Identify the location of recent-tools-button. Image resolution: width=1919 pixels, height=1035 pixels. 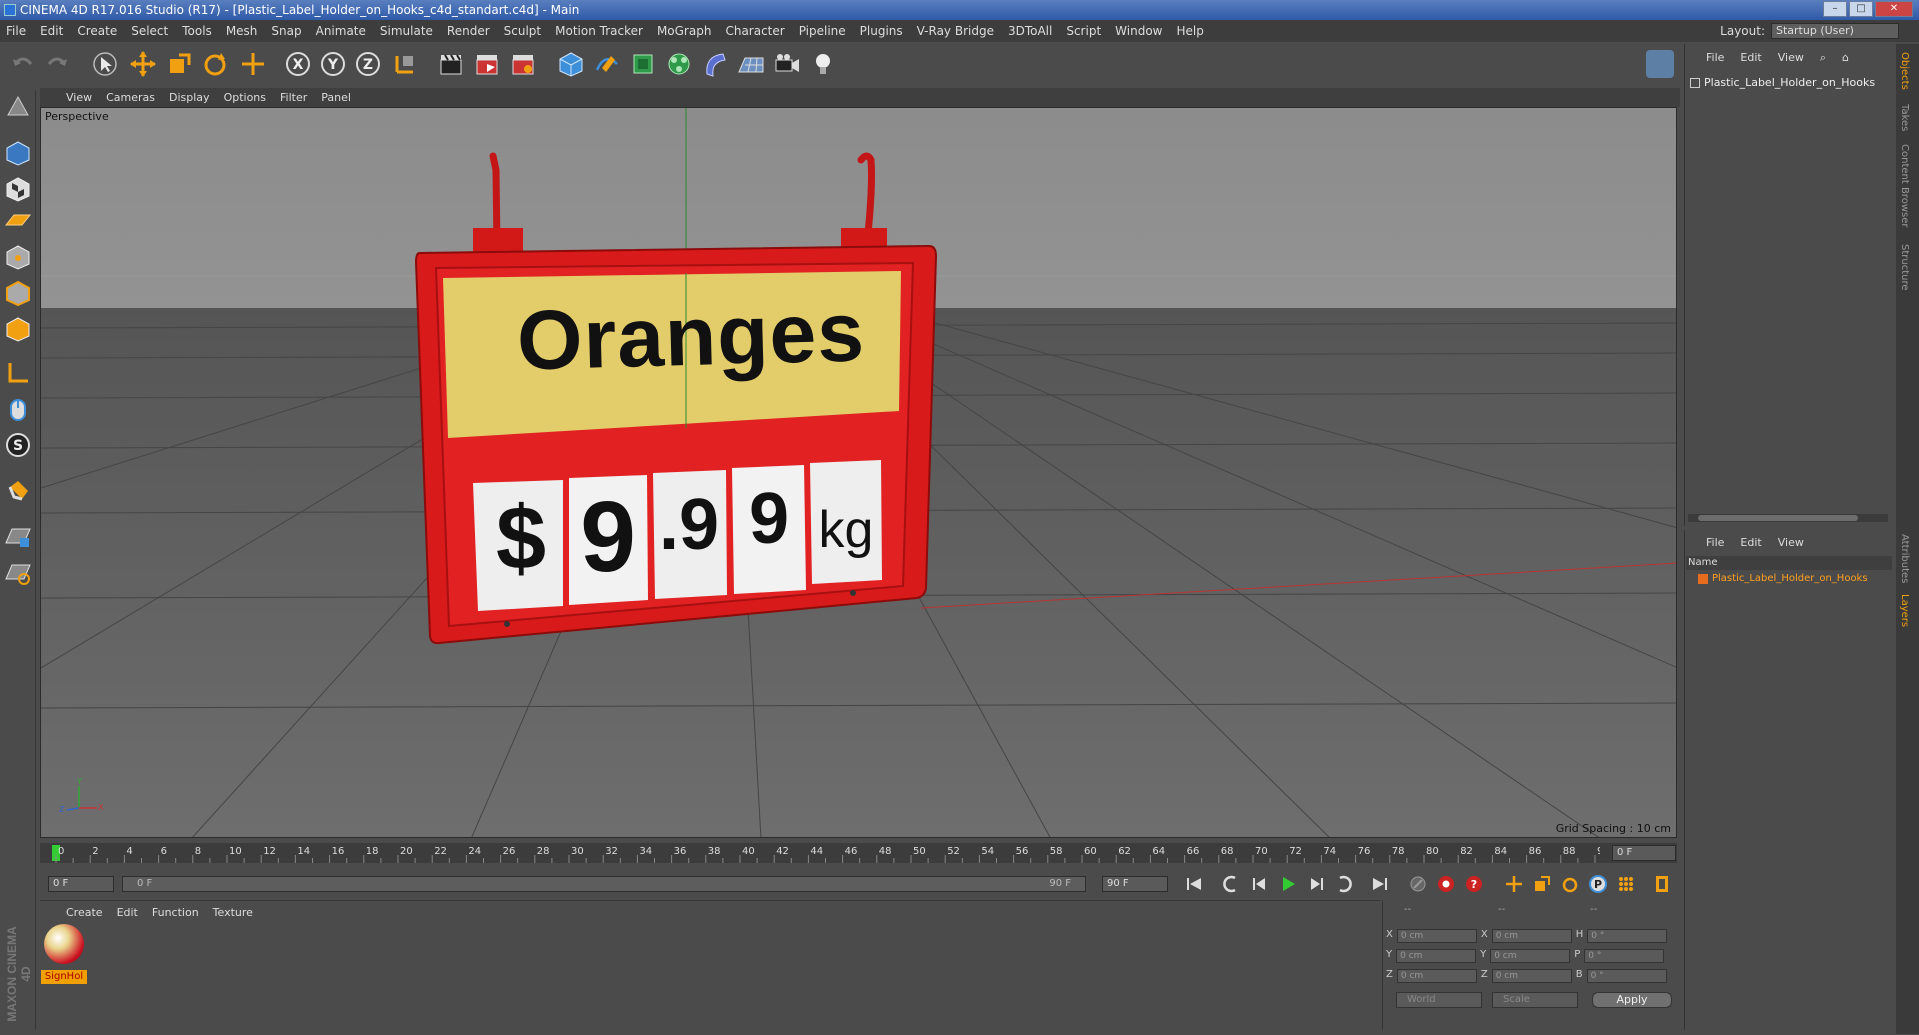
(253, 64).